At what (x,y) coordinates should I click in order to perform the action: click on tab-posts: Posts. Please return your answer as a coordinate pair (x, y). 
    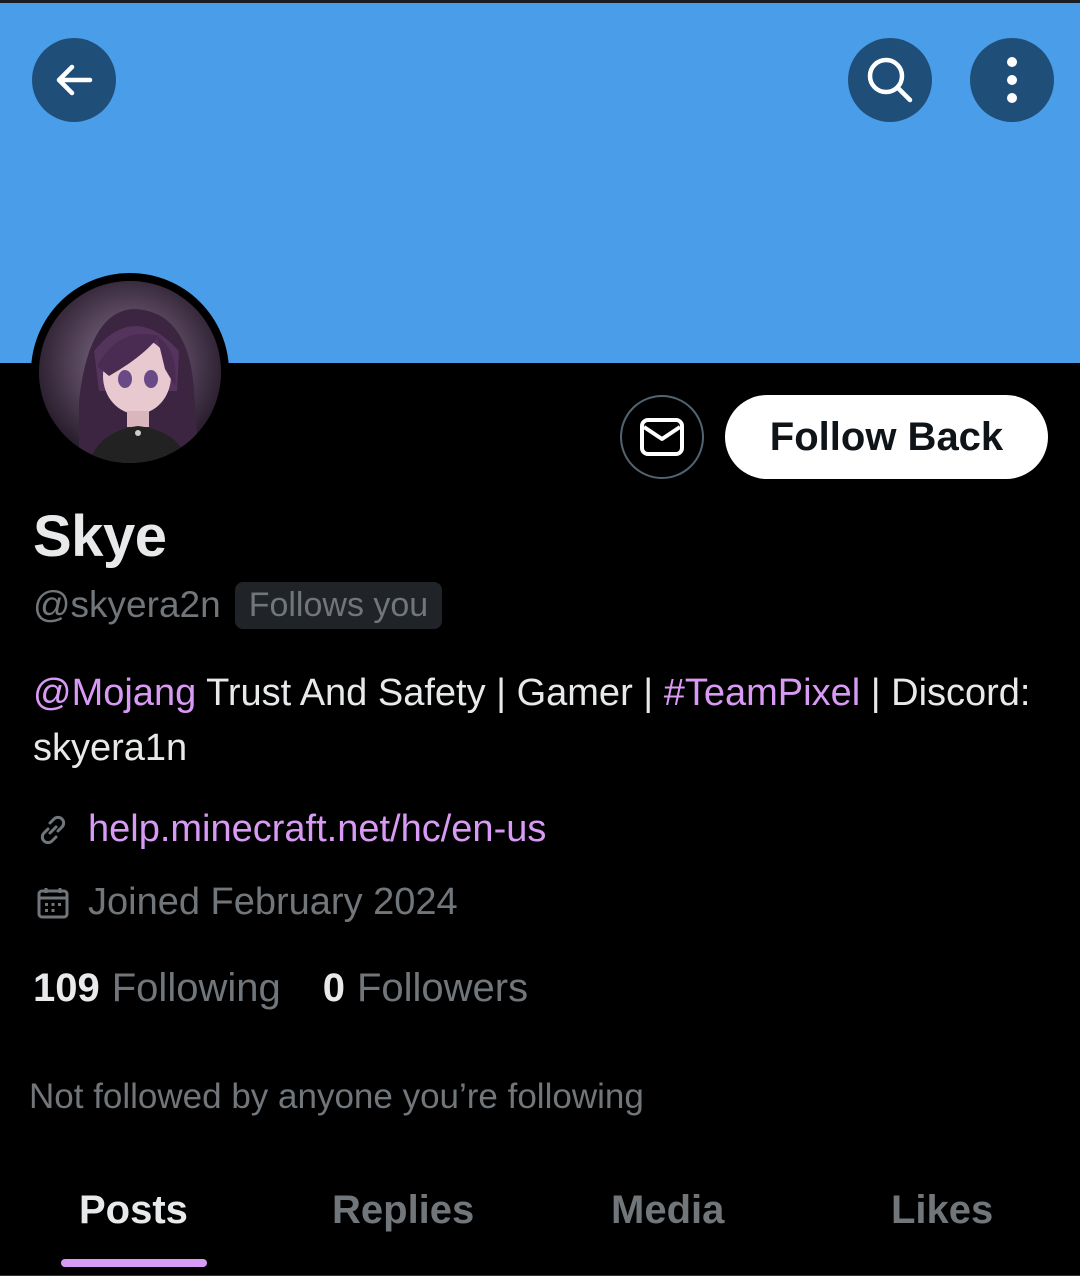
    Looking at the image, I should click on (133, 1210).